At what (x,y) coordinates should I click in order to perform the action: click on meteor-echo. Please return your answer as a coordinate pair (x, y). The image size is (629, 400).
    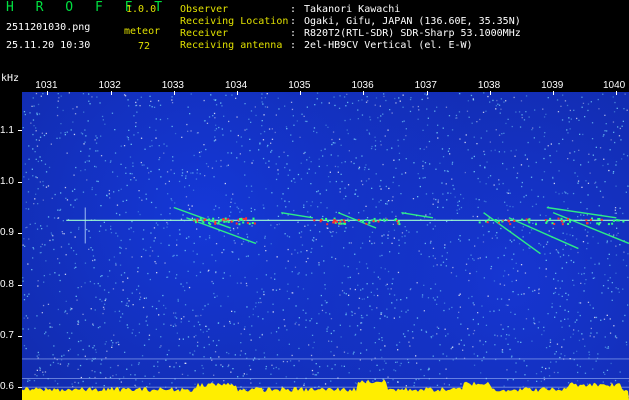
    Looking at the image, I should click on (297, 215).